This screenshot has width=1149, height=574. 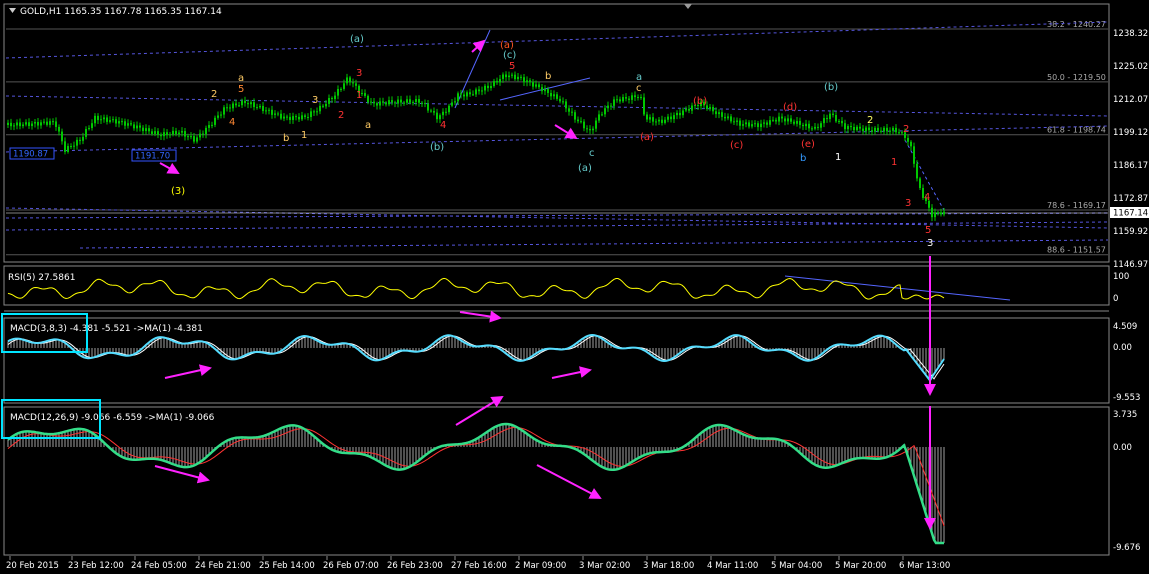 What do you see at coordinates (443, 125) in the screenshot?
I see `wave-label: 4` at bounding box center [443, 125].